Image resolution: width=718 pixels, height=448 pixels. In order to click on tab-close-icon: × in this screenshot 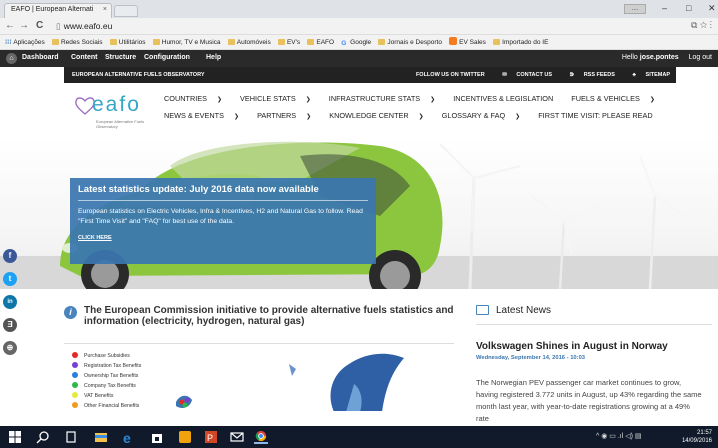, I will do `click(105, 9)`.